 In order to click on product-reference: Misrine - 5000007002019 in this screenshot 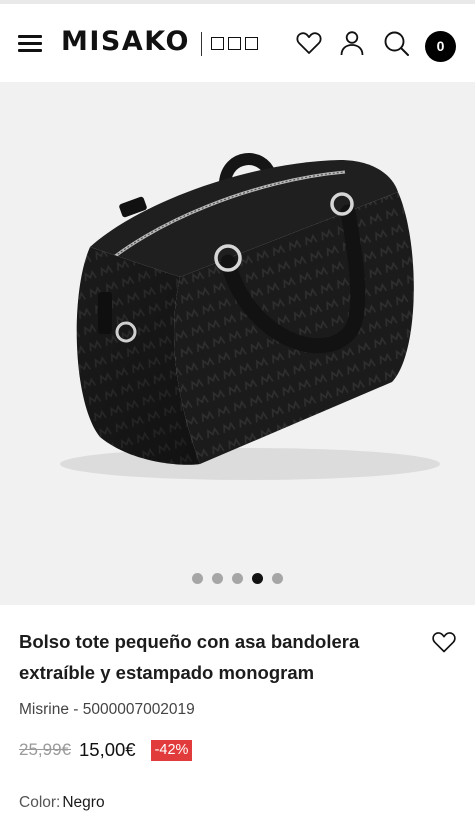, I will do `click(107, 709)`.